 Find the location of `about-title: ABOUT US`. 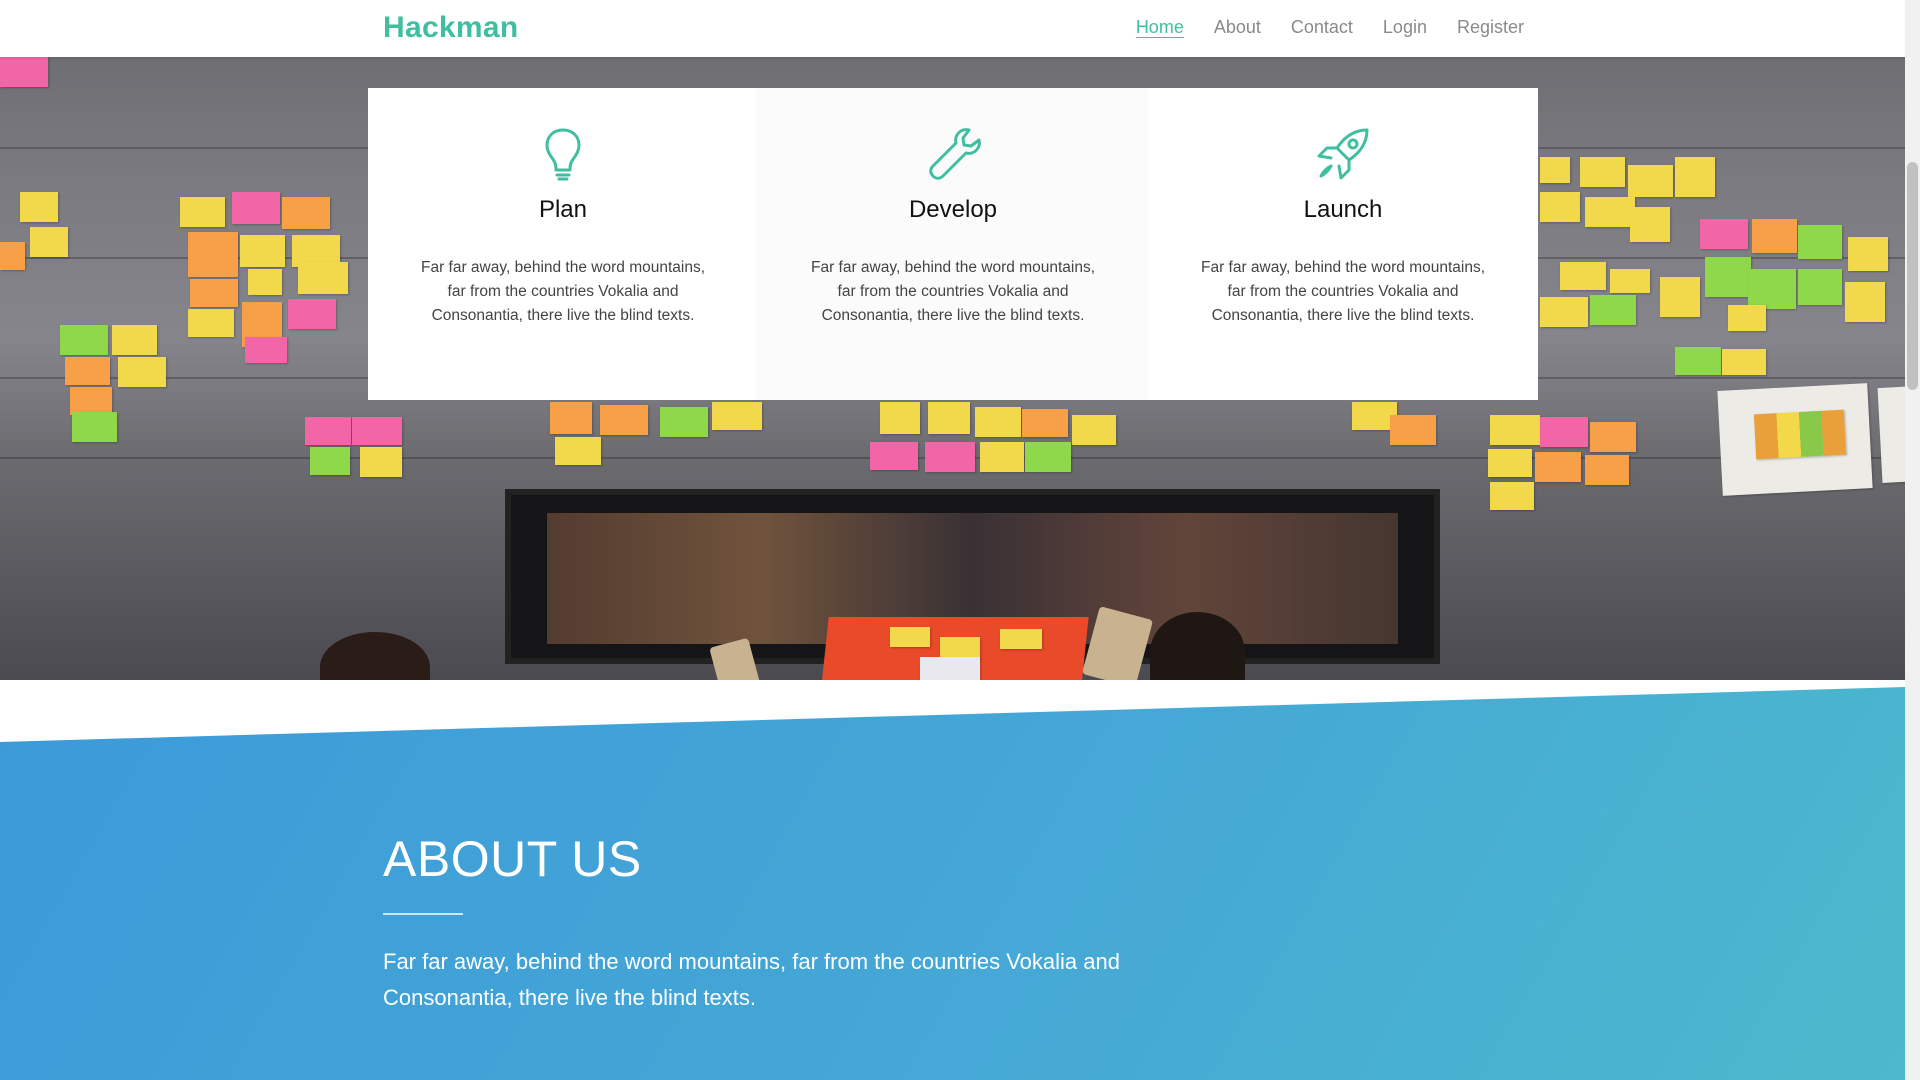

about-title: ABOUT US is located at coordinates (512, 859).